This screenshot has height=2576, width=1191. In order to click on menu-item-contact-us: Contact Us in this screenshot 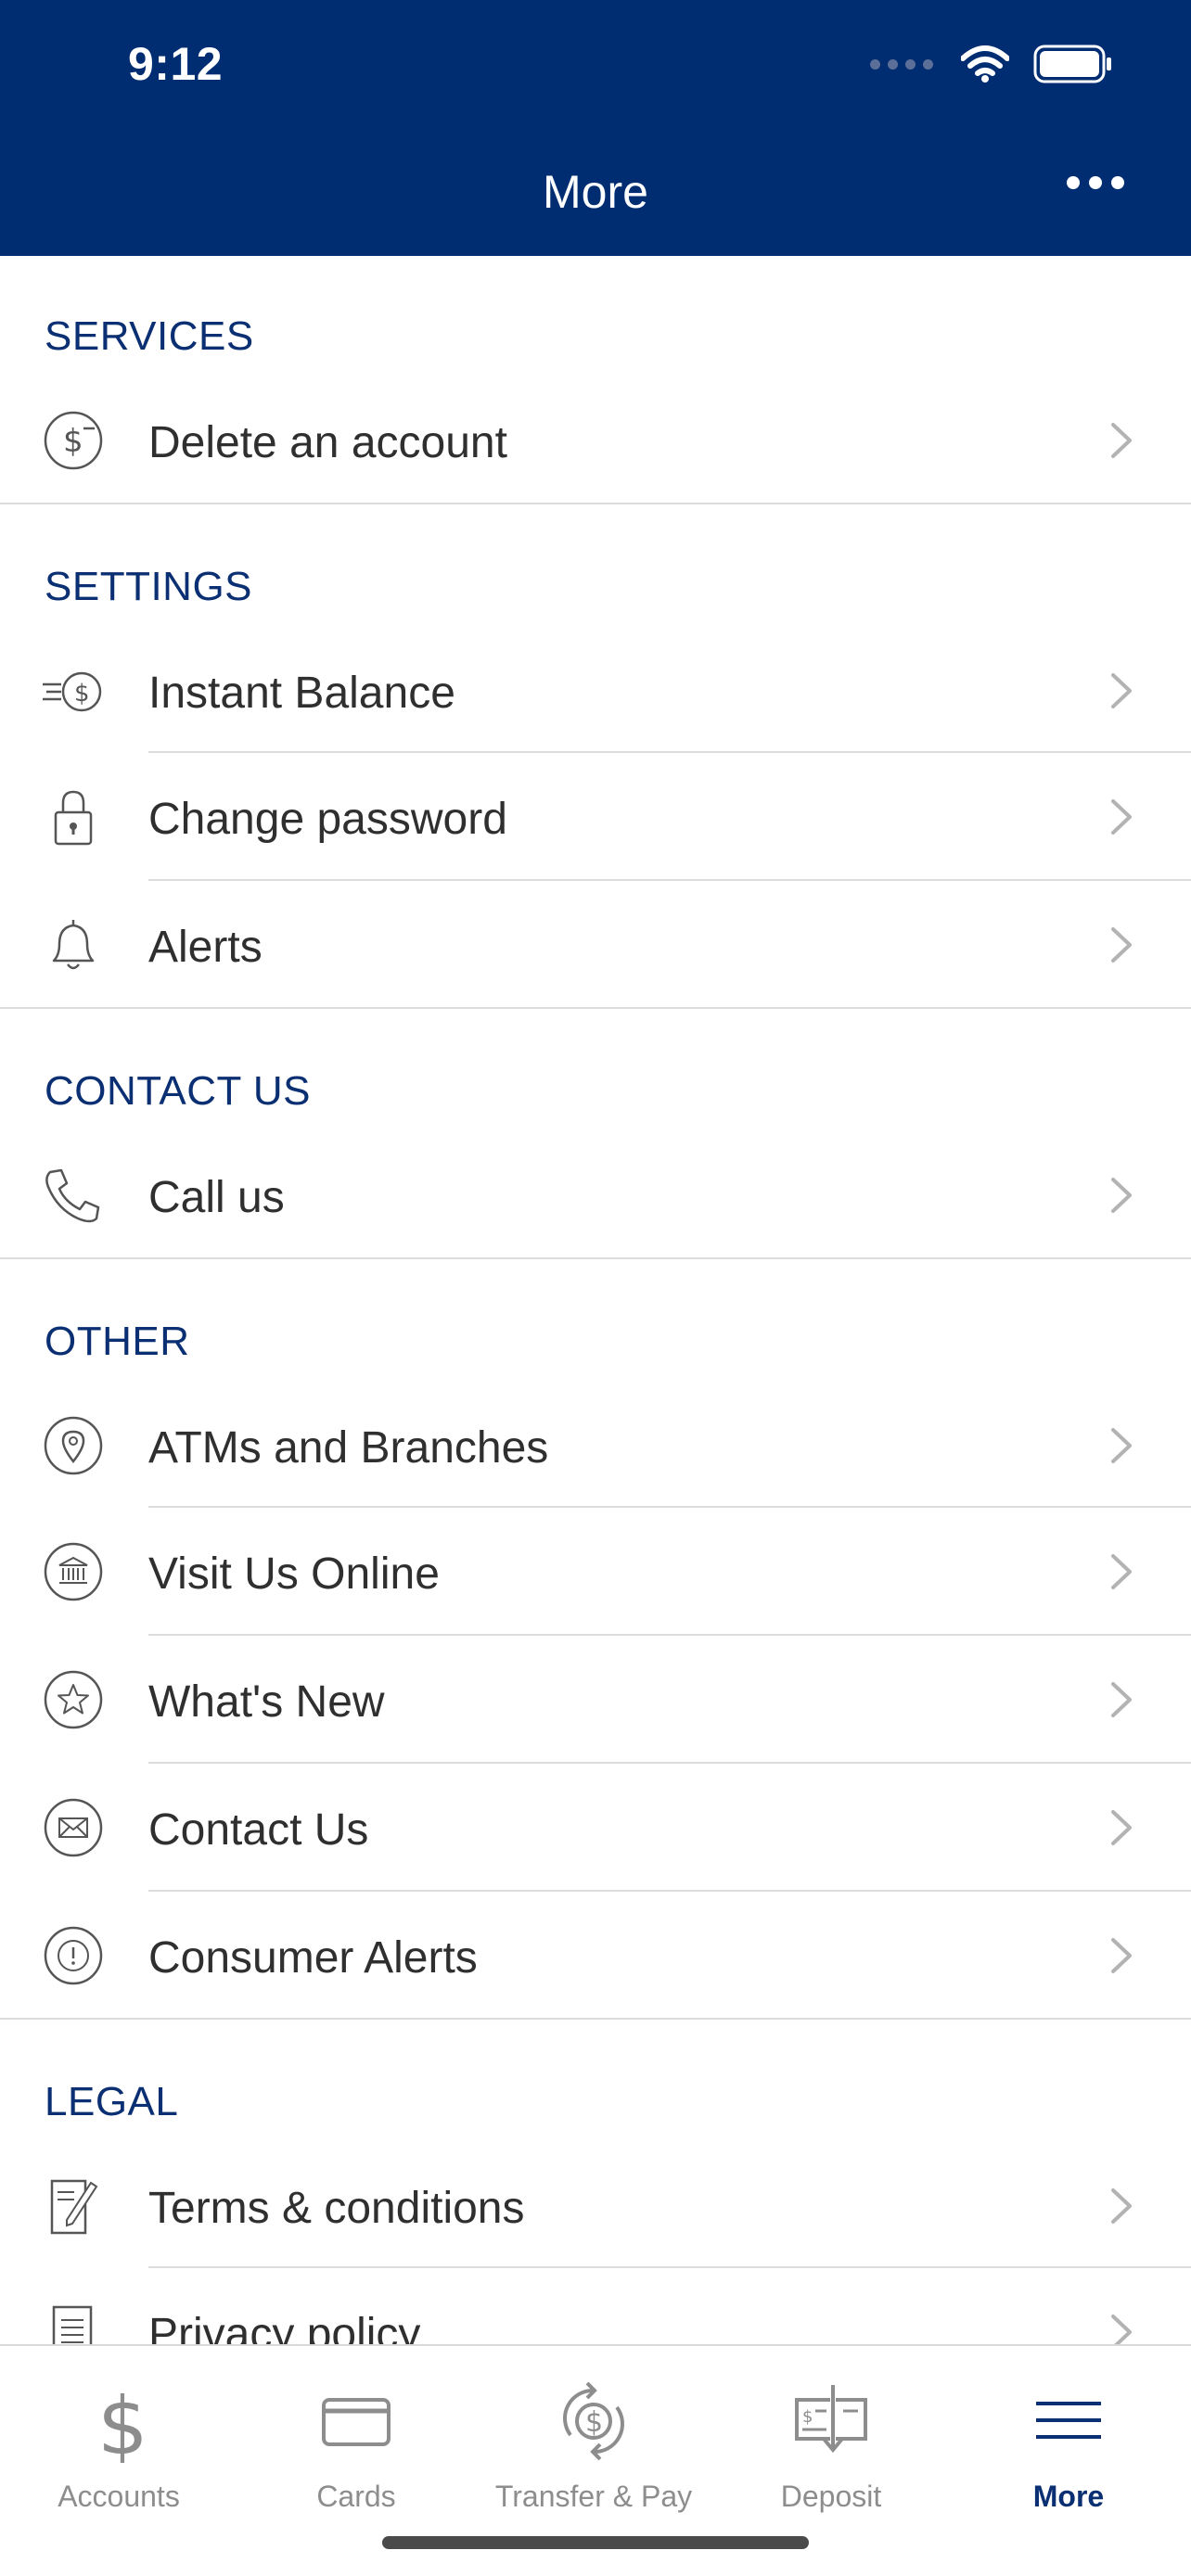, I will do `click(595, 1827)`.